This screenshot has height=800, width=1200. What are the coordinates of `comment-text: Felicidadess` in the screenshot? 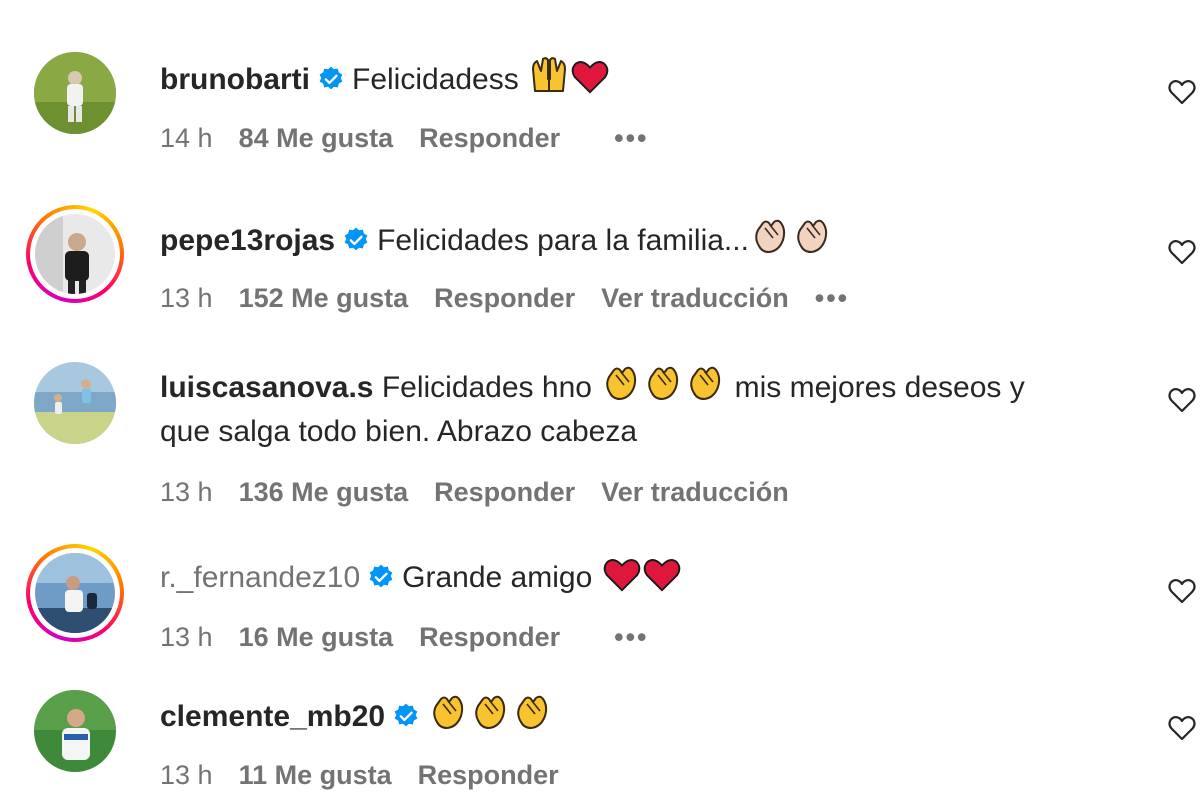 It's located at (435, 79).